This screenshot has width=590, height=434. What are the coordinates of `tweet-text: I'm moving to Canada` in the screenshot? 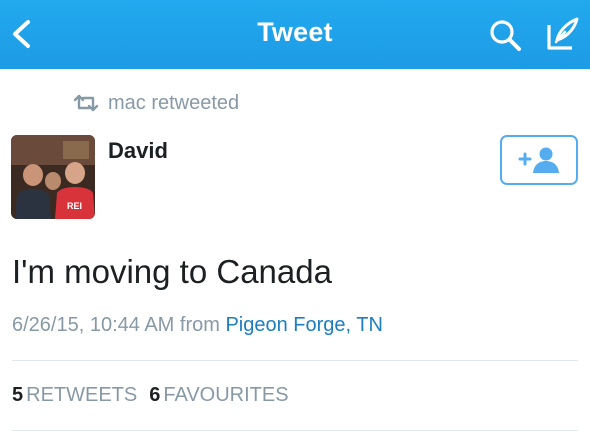 It's located at (172, 271).